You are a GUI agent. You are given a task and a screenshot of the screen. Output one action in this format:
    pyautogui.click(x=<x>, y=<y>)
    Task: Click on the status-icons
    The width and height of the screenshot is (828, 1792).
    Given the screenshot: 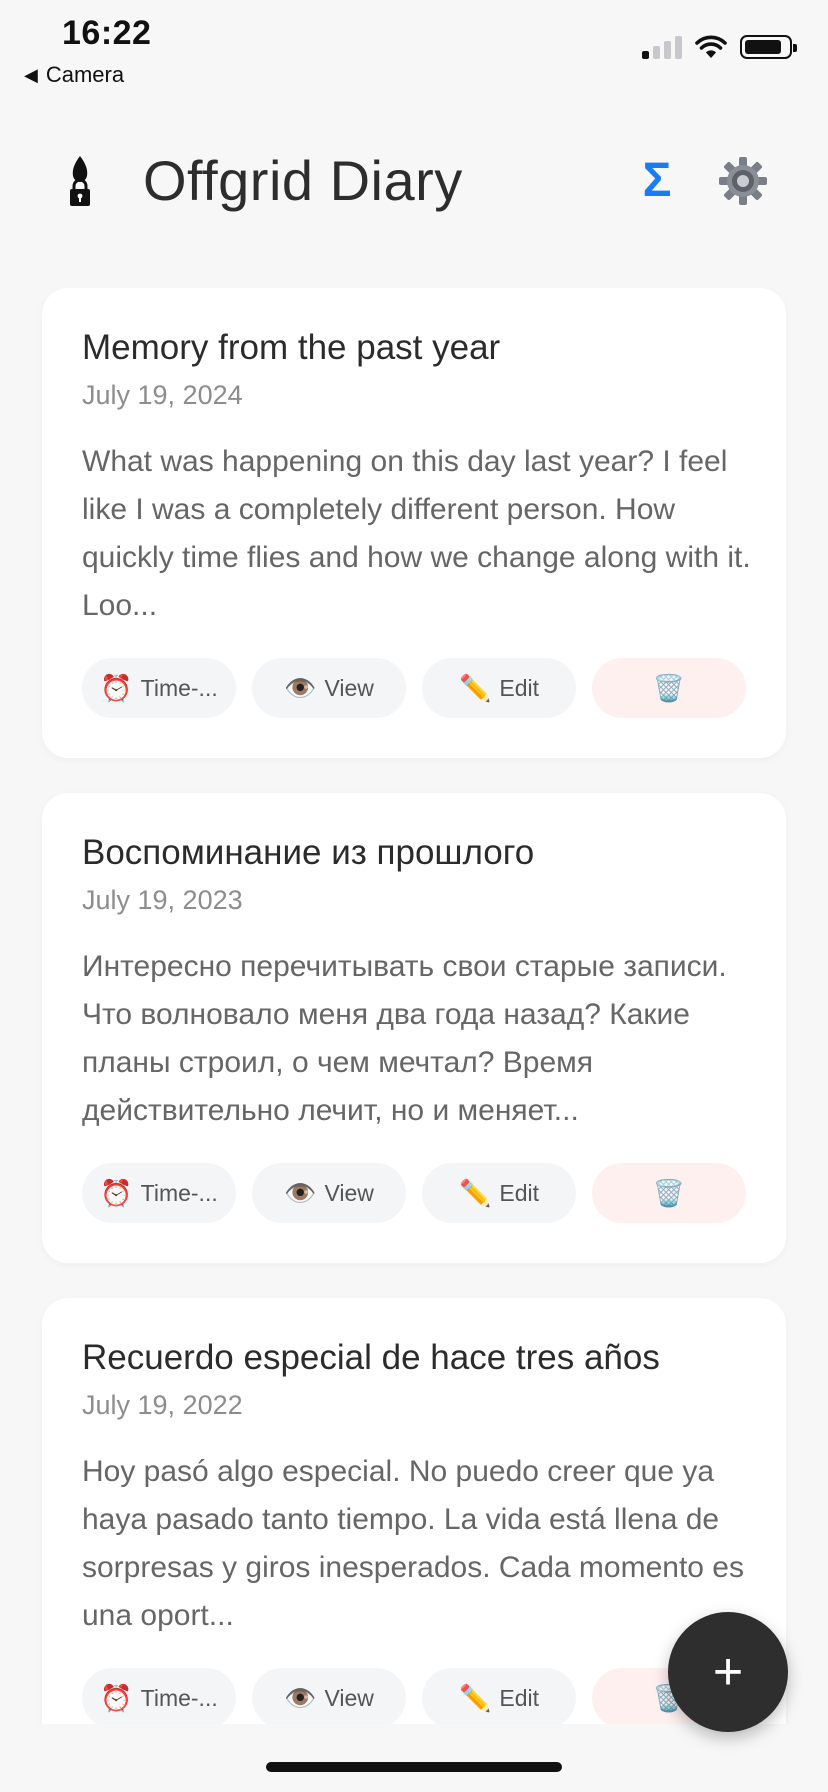 What is the action you would take?
    pyautogui.click(x=719, y=47)
    